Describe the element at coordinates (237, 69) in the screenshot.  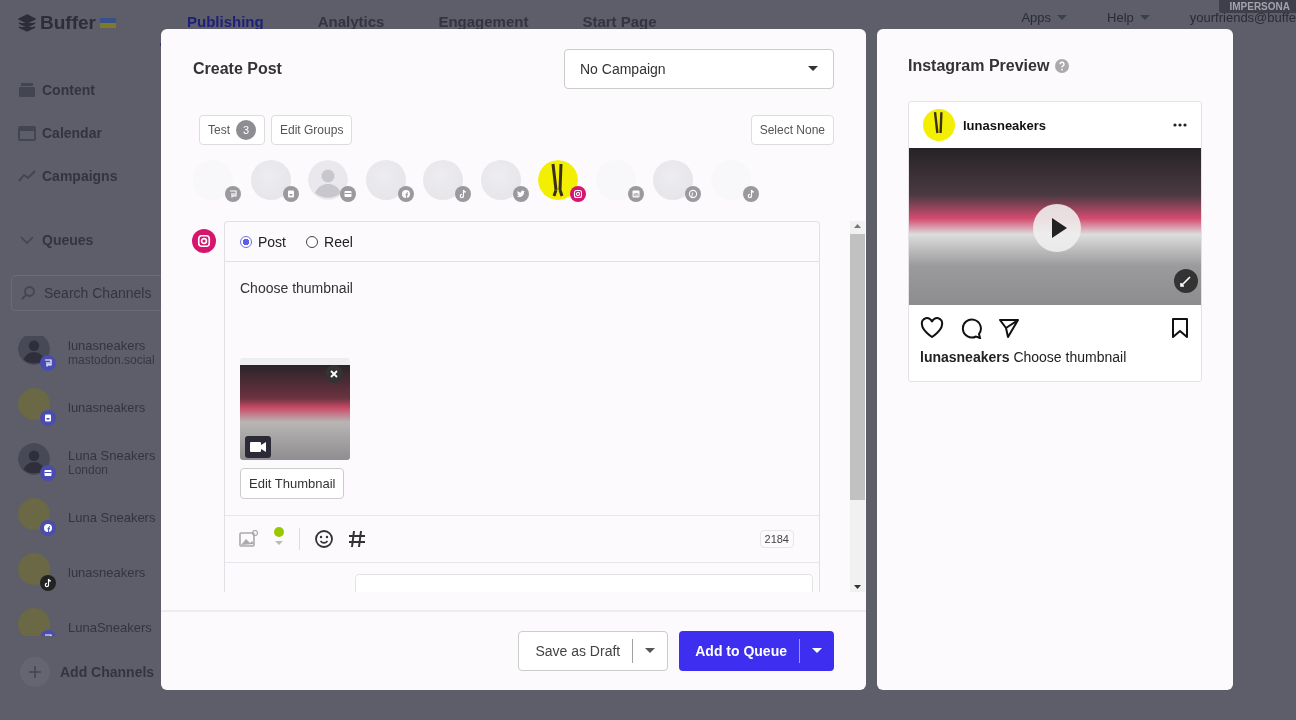
I see `dialog-title: Create Post` at that location.